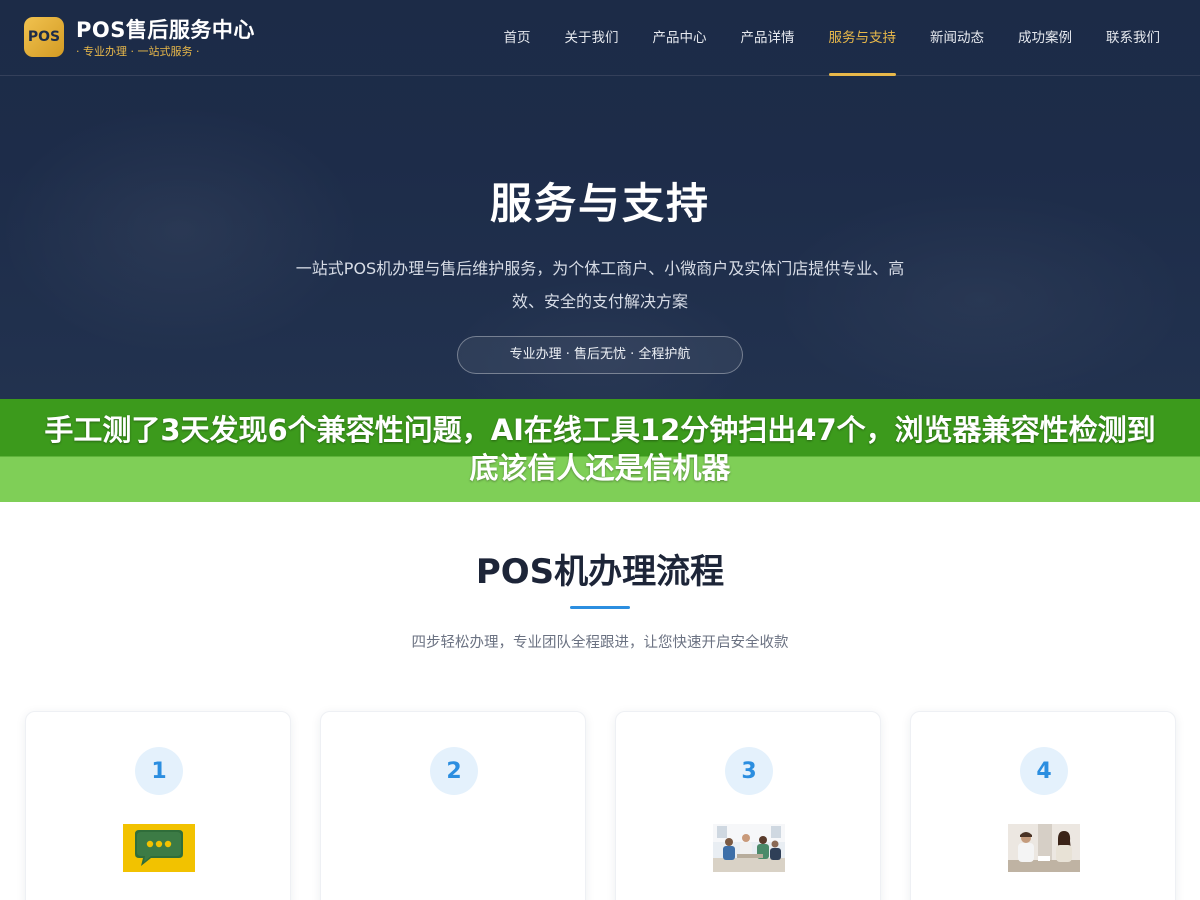 This screenshot has height=900, width=1200. What do you see at coordinates (454, 771) in the screenshot?
I see `step-number: 2` at bounding box center [454, 771].